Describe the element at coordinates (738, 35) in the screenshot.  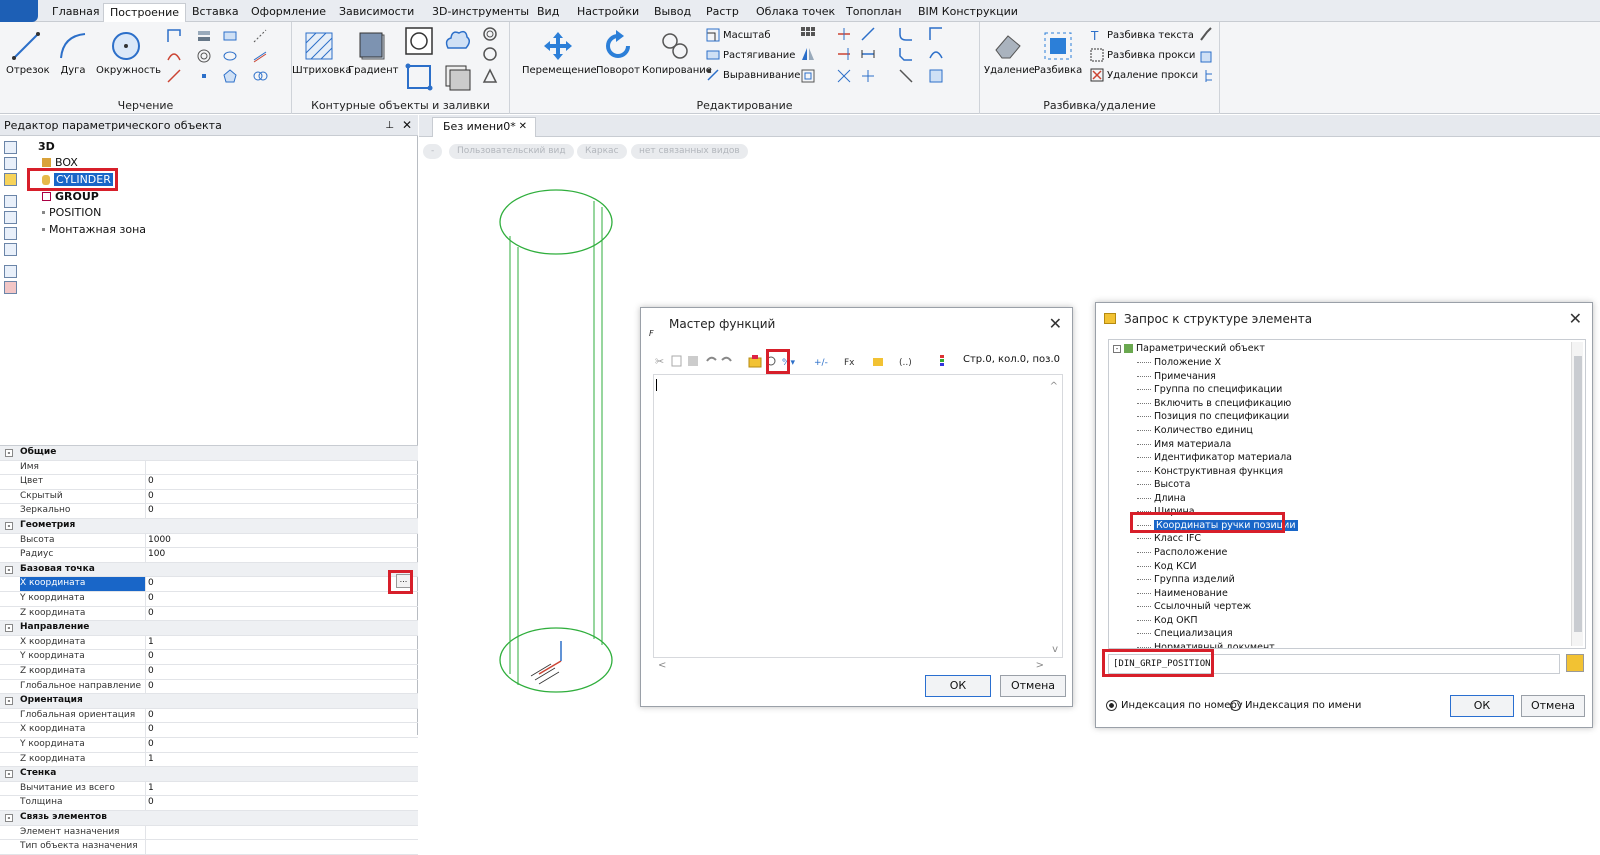
I see `scale-button: Масштаб` at that location.